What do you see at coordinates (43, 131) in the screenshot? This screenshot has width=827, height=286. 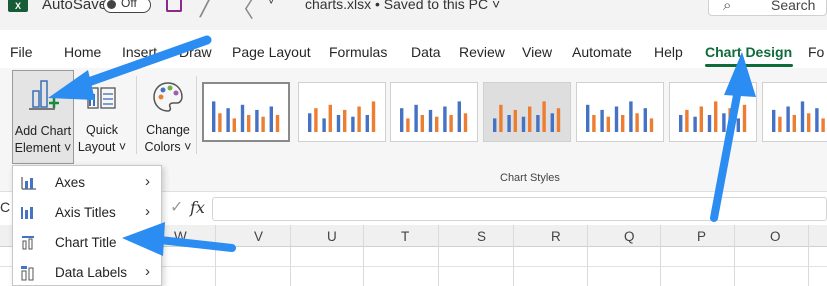 I see `add-chart-label-line1: Add Chart` at bounding box center [43, 131].